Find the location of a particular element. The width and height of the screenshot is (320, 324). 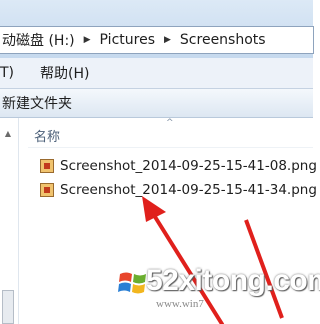

file-name: Screenshot_2014-09-25-15-41-08.png is located at coordinates (188, 166).